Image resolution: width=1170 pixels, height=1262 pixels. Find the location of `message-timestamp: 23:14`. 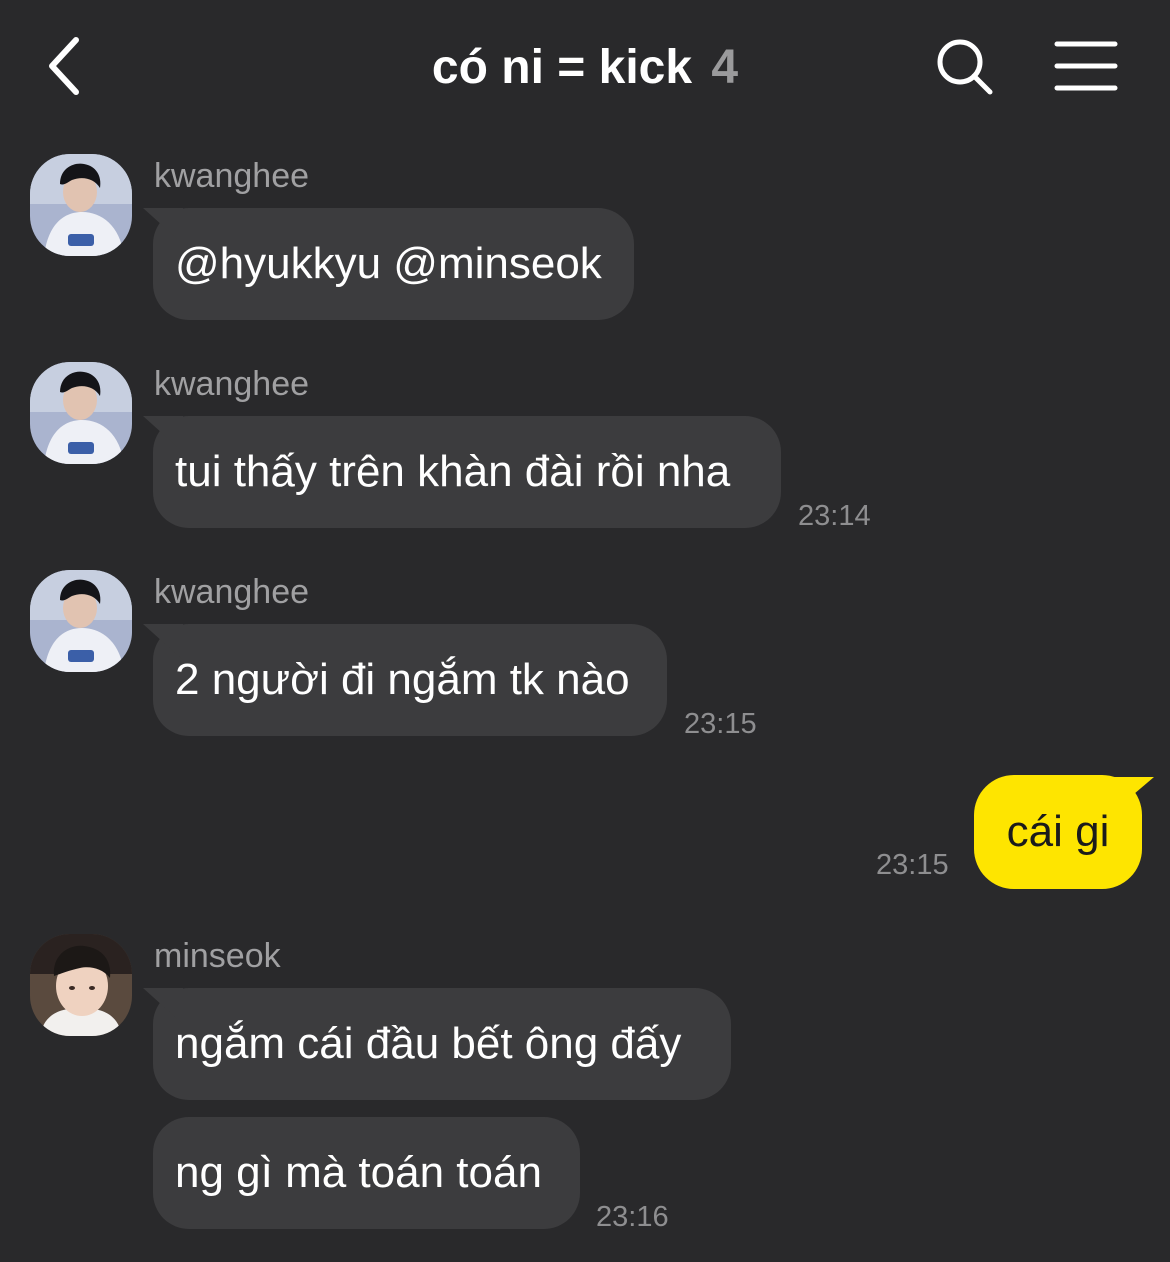

message-timestamp: 23:14 is located at coordinates (834, 516).